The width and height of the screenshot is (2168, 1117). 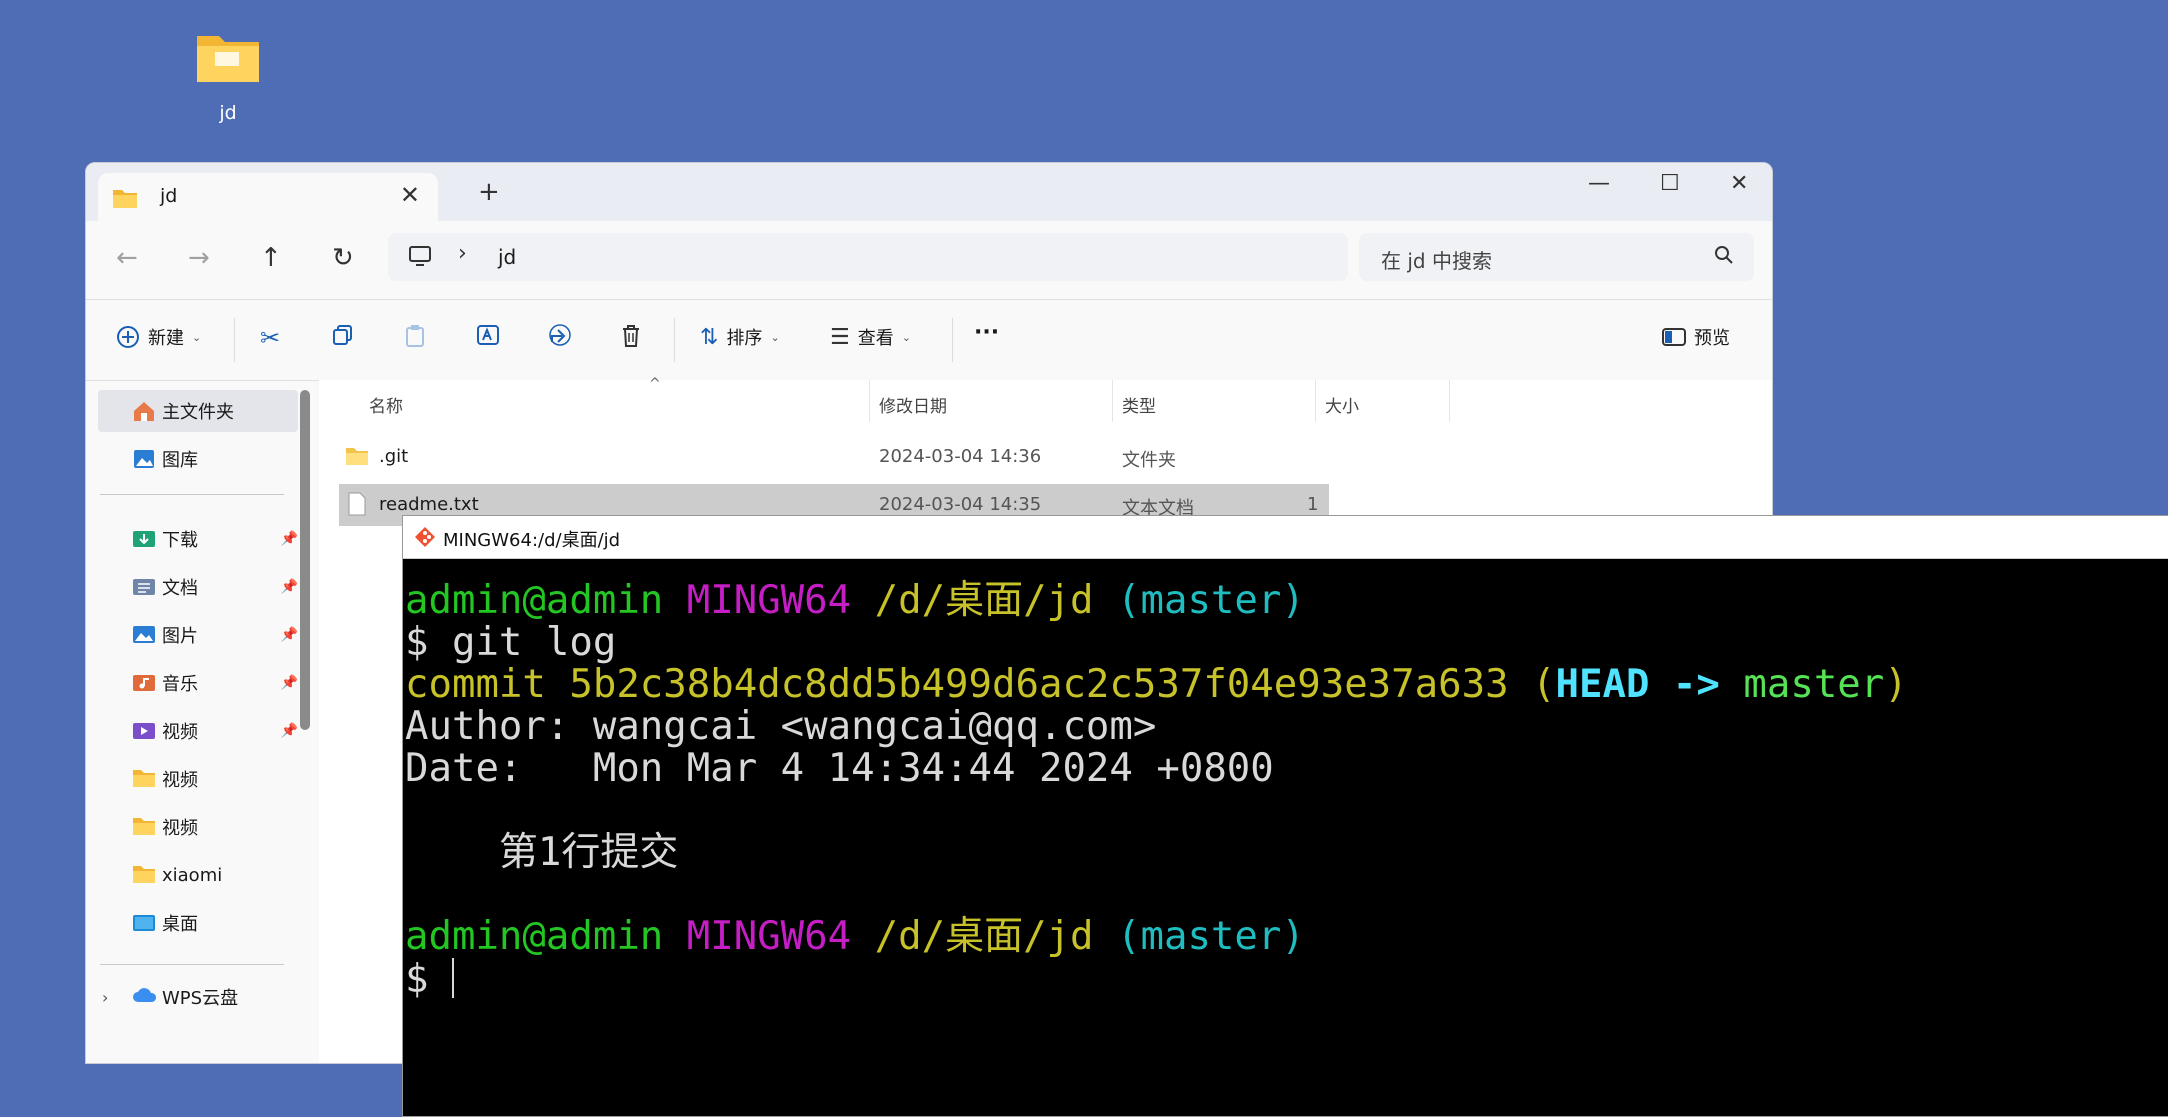 I want to click on sidebar-item-desktop: 桌面, so click(x=198, y=923).